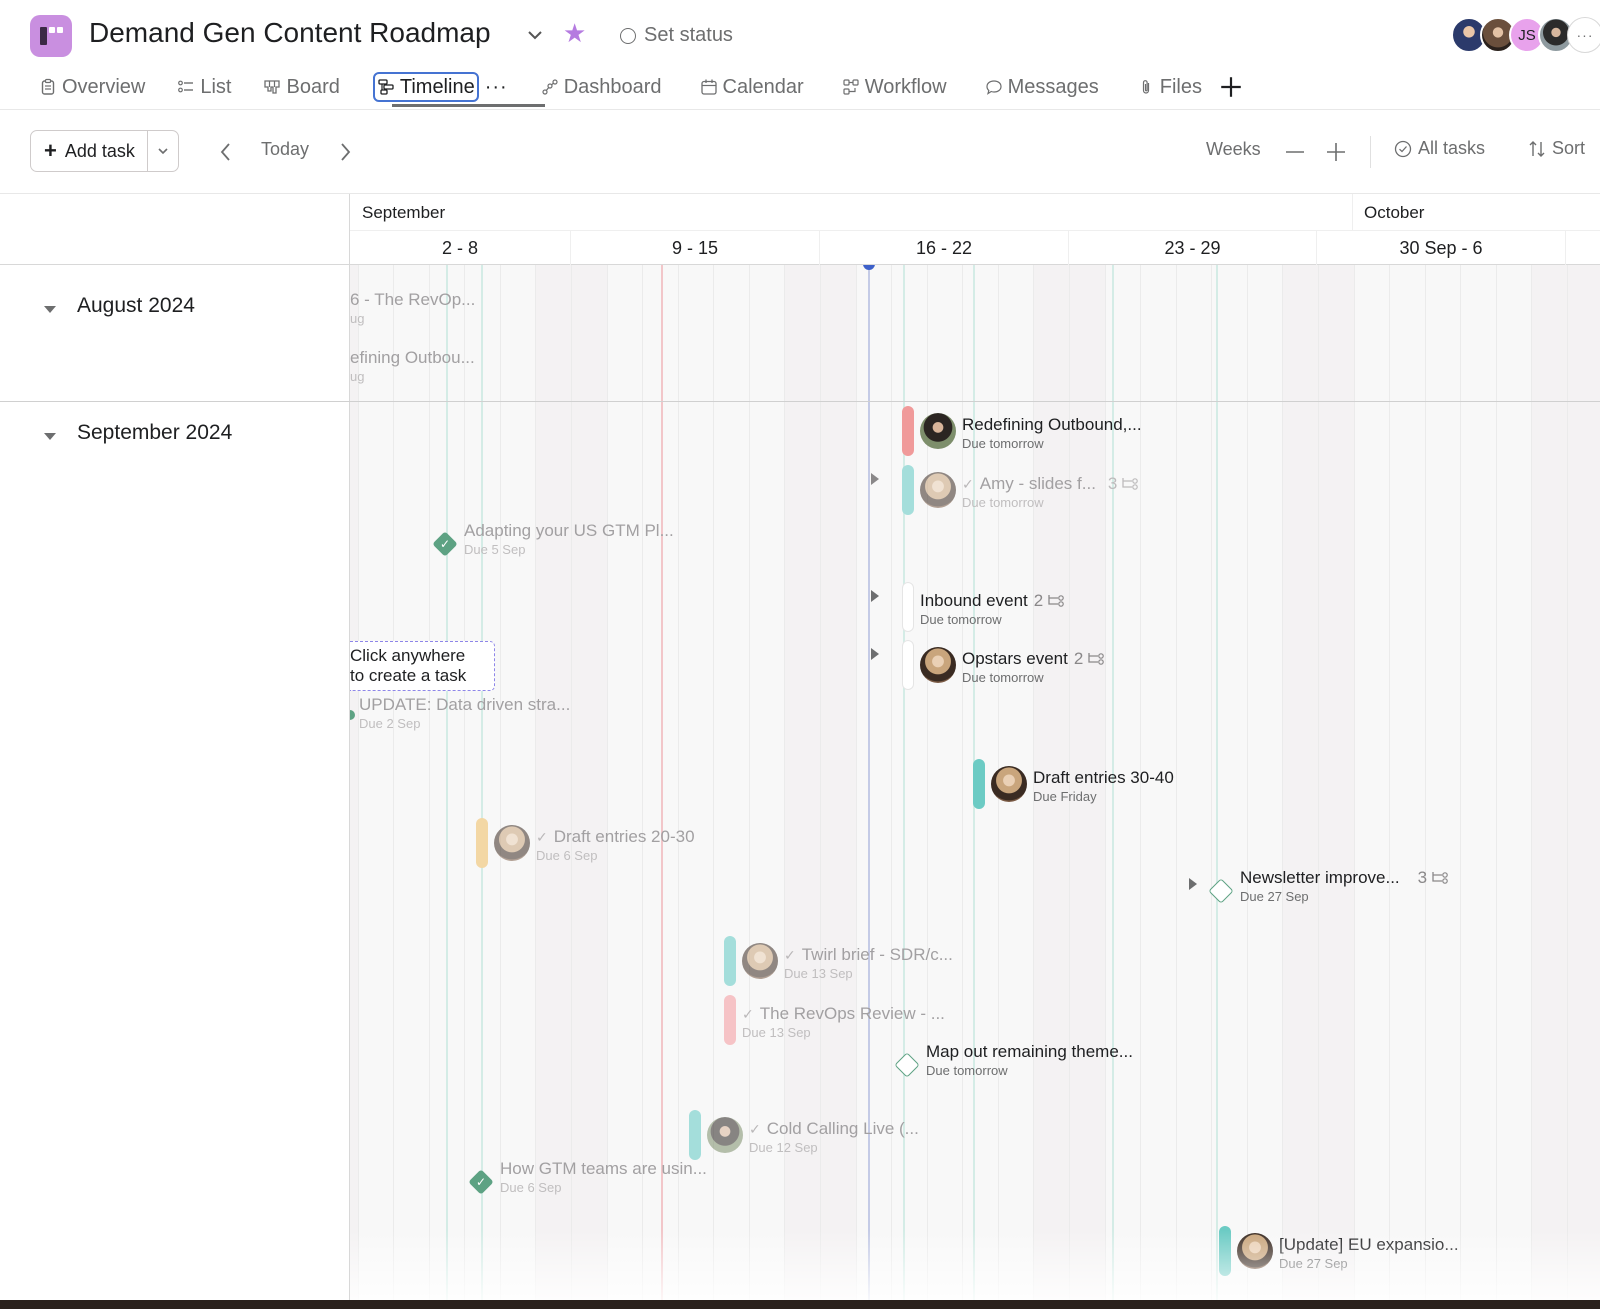 The image size is (1600, 1309). Describe the element at coordinates (352, 715) in the screenshot. I see `milestone-complete-icon` at that location.